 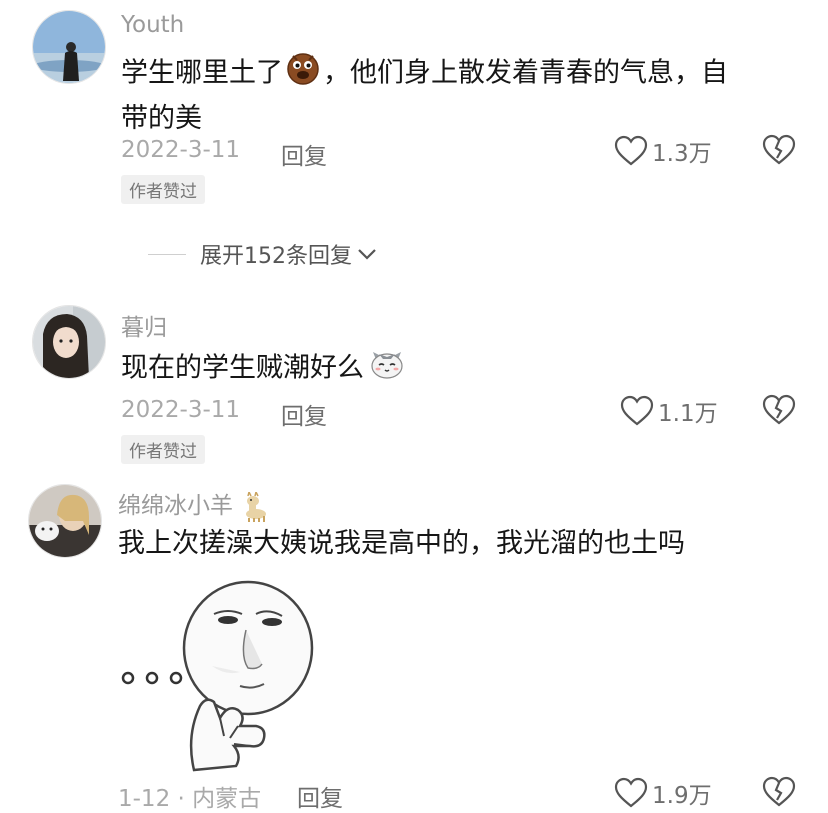 What do you see at coordinates (218, 674) in the screenshot?
I see `thinking-meme-face-sticker` at bounding box center [218, 674].